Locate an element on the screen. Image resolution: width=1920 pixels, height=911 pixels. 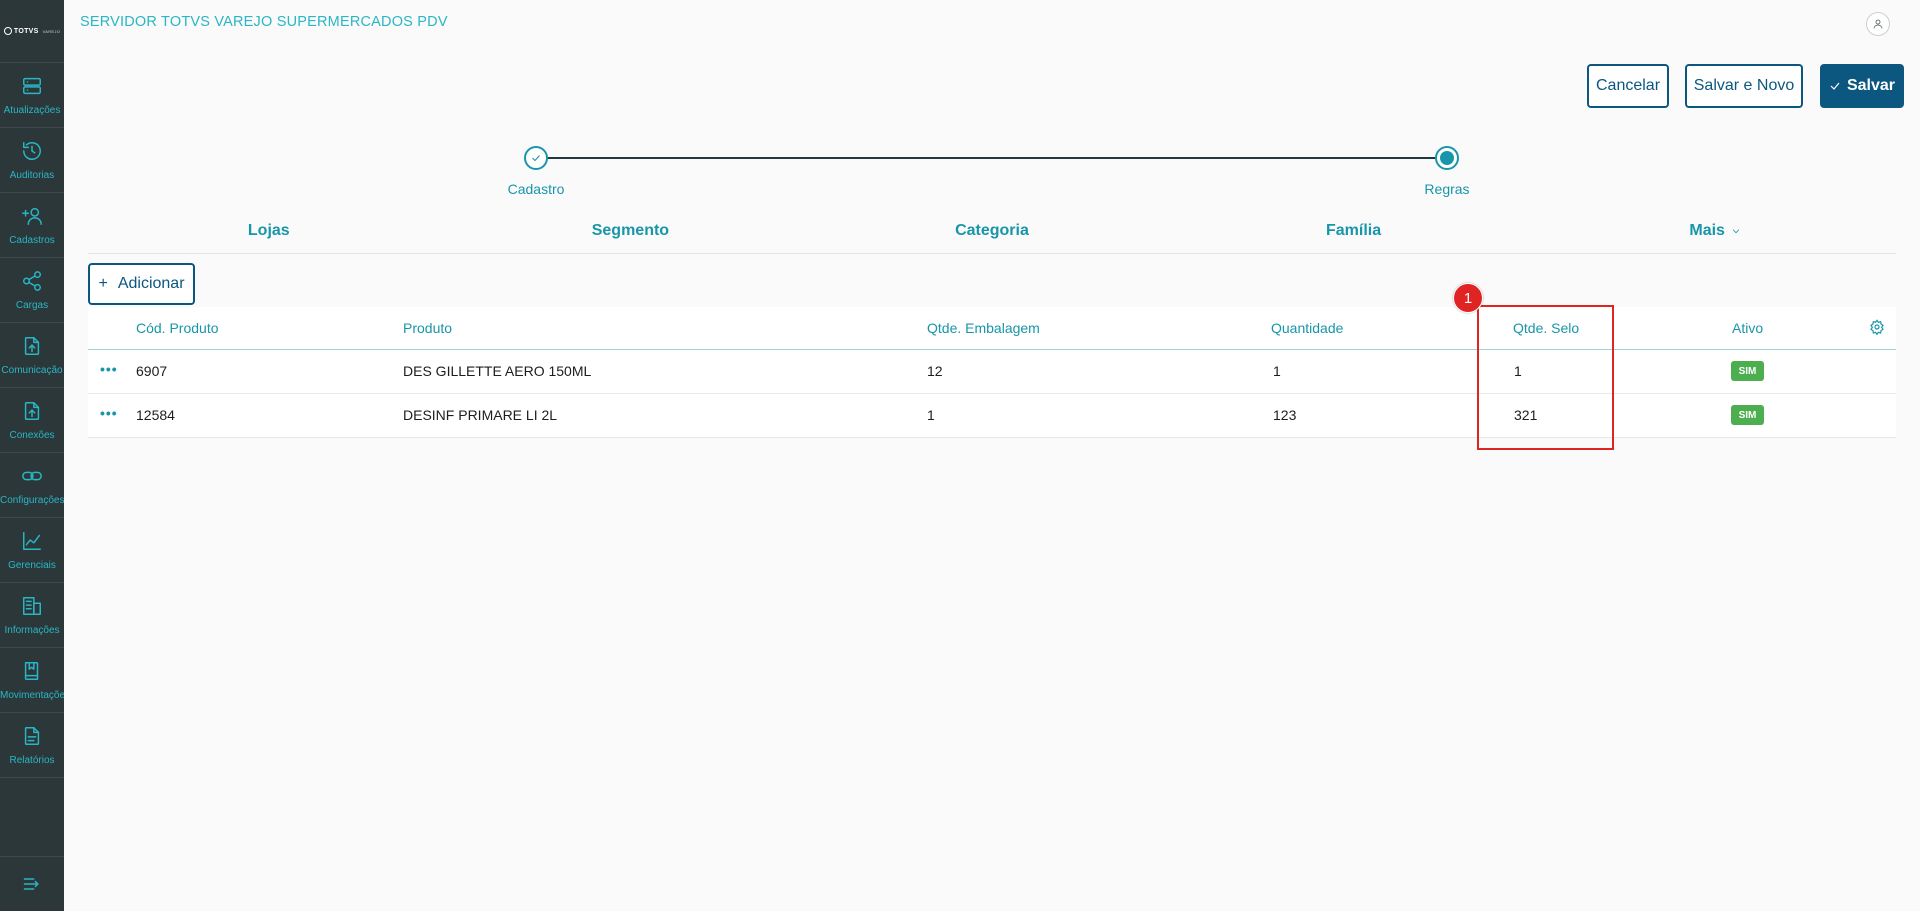
step-cadastro-label: Cadastro is located at coordinates (536, 189).